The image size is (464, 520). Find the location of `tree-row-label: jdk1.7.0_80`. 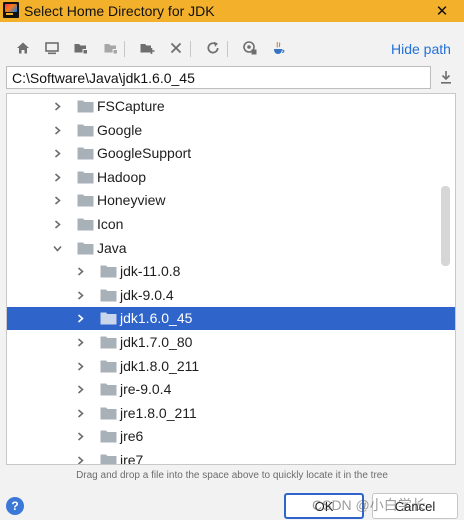

tree-row-label: jdk1.7.0_80 is located at coordinates (156, 342).